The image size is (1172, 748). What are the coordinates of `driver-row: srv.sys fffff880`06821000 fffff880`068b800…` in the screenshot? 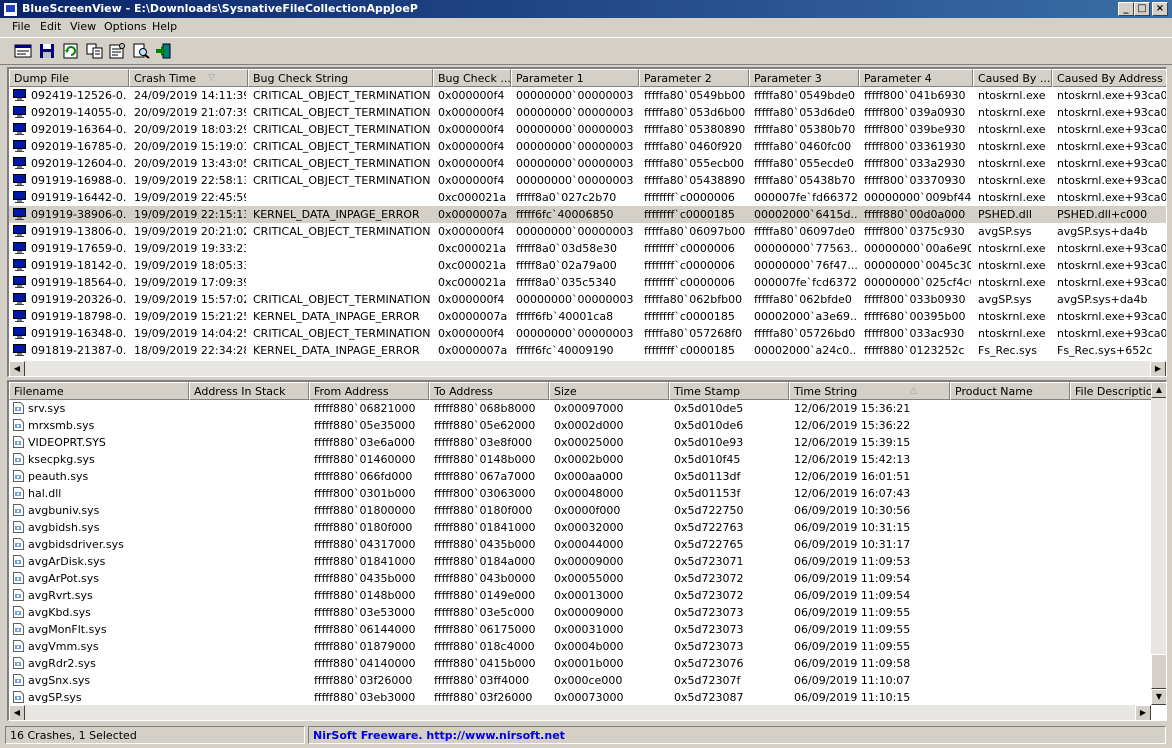 It's located at (587, 408).